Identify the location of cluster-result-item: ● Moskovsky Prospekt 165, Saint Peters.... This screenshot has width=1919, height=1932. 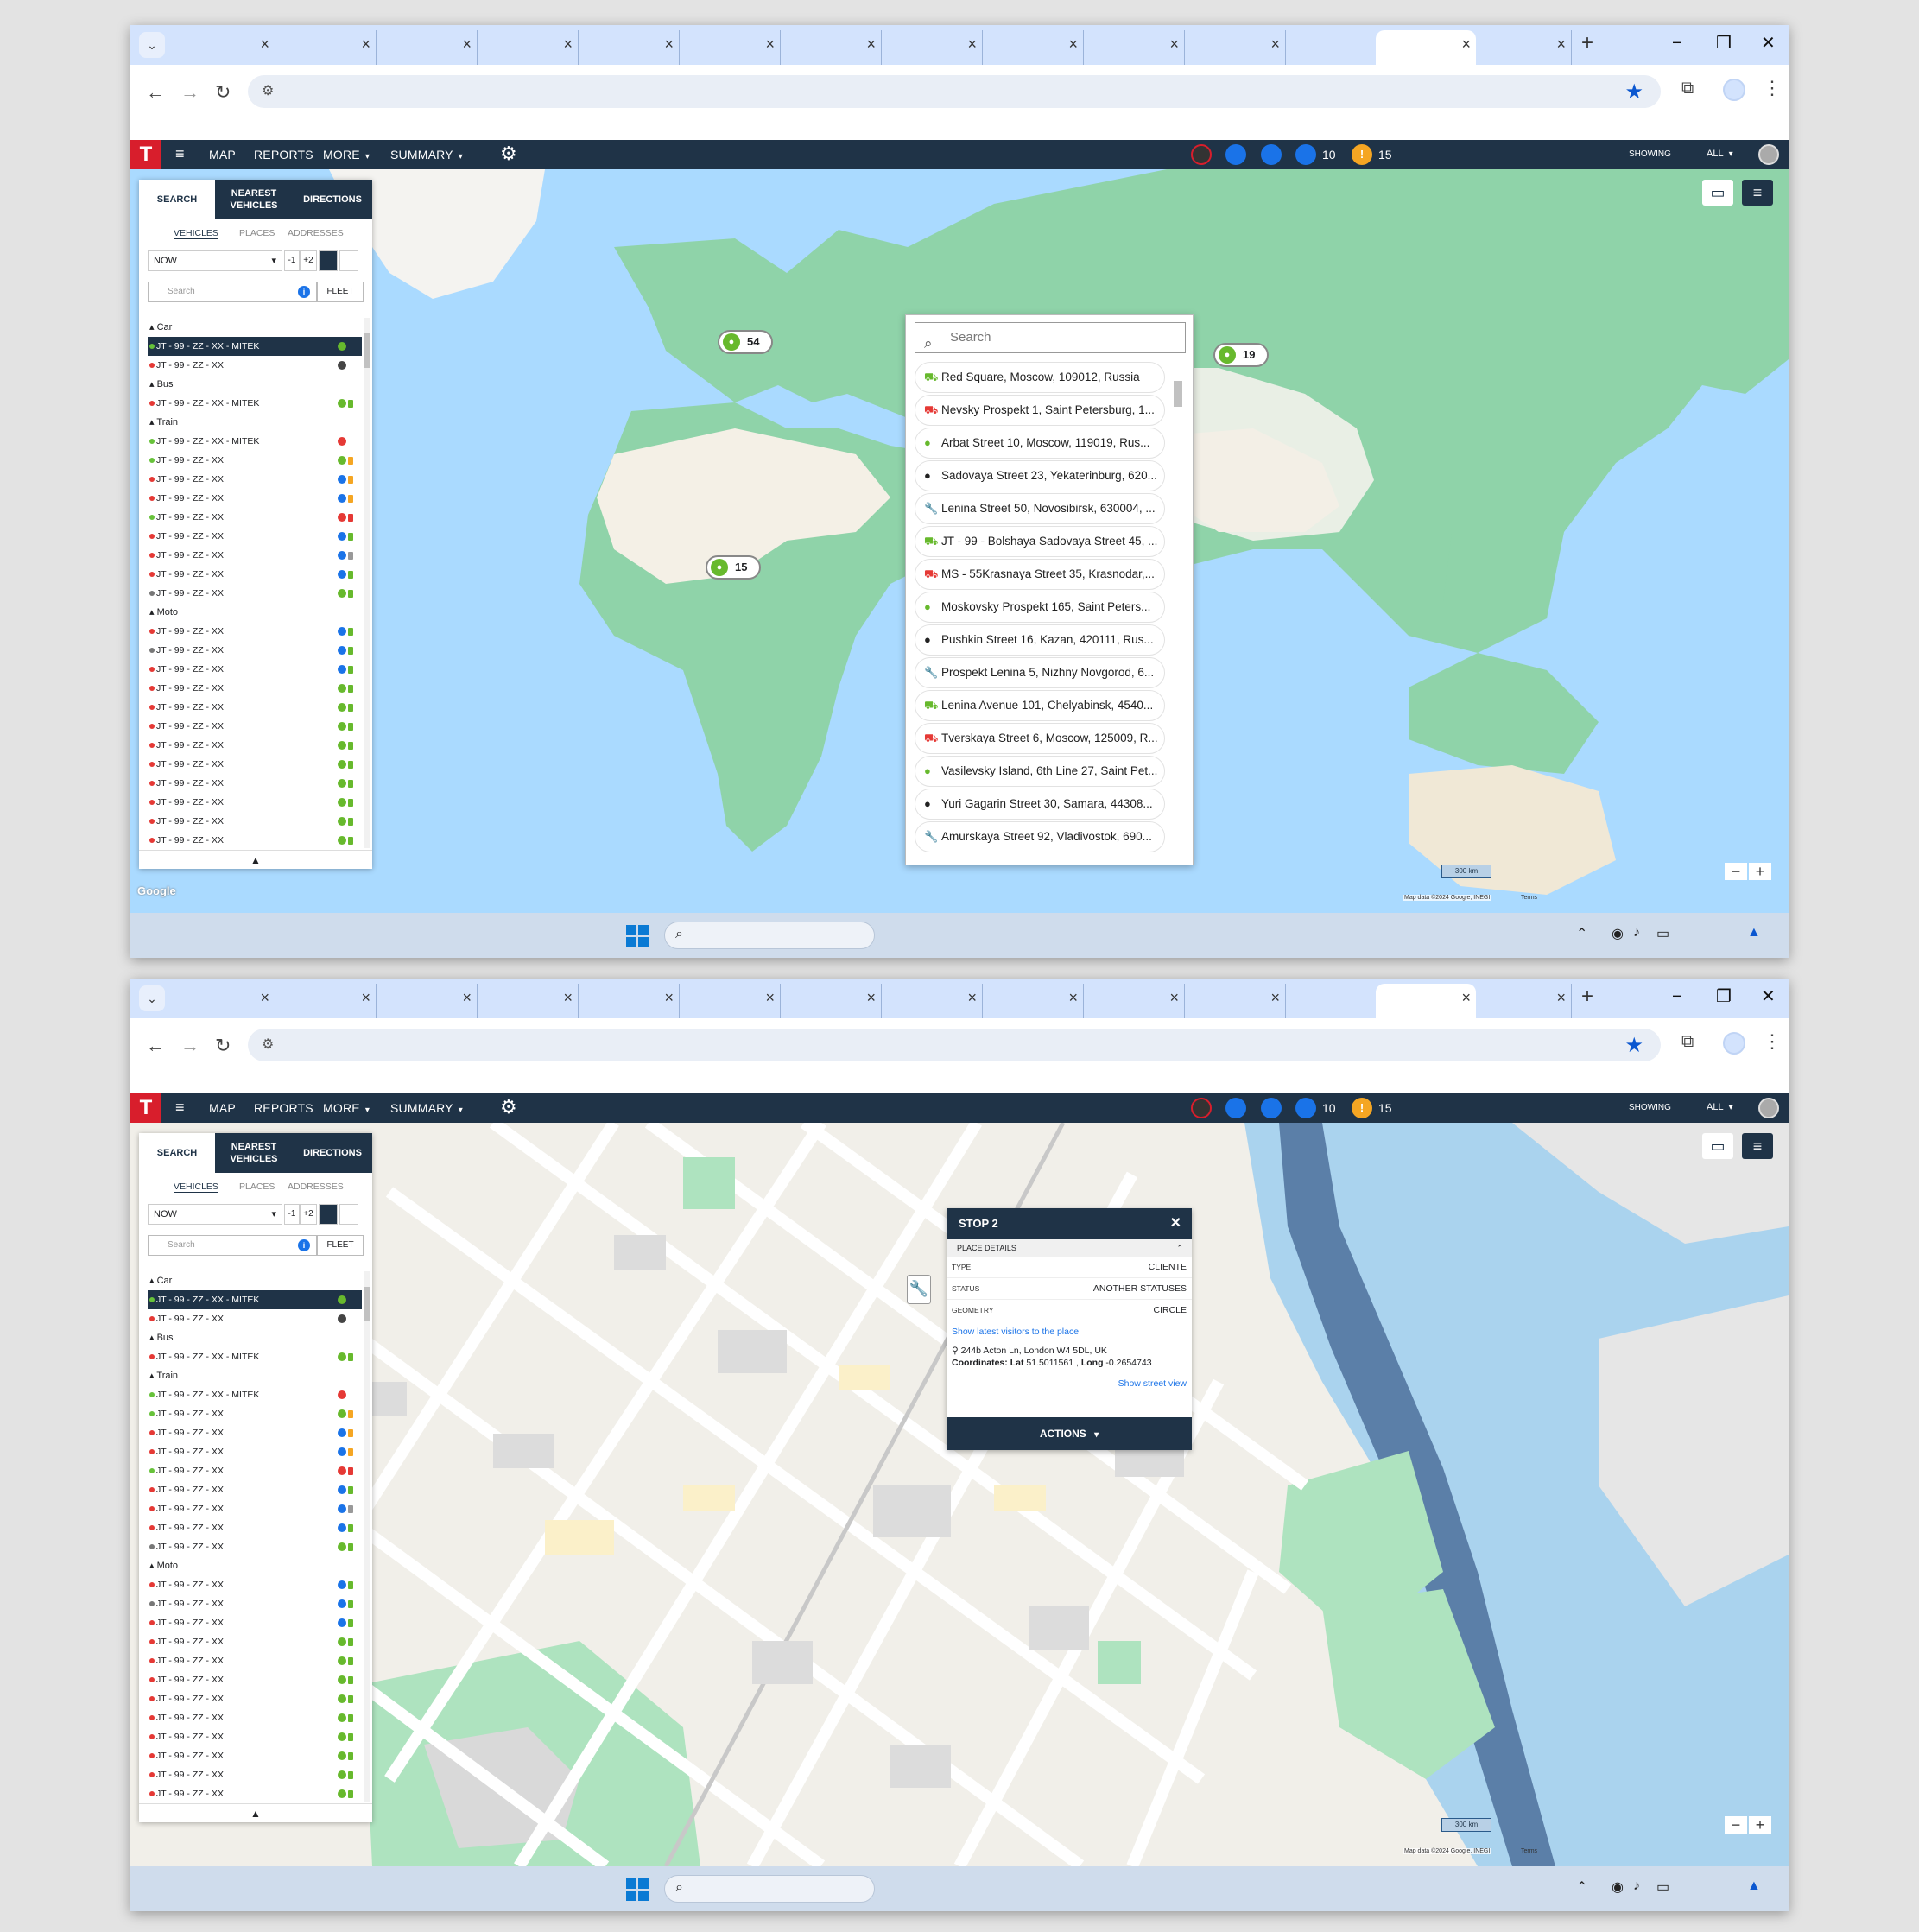
(1040, 608).